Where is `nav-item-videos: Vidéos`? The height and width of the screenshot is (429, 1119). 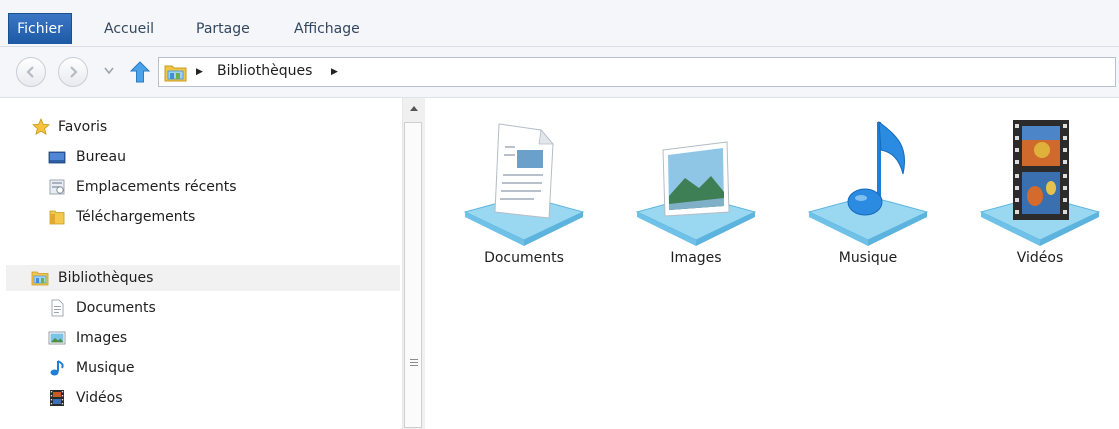 nav-item-videos: Vidéos is located at coordinates (200, 398).